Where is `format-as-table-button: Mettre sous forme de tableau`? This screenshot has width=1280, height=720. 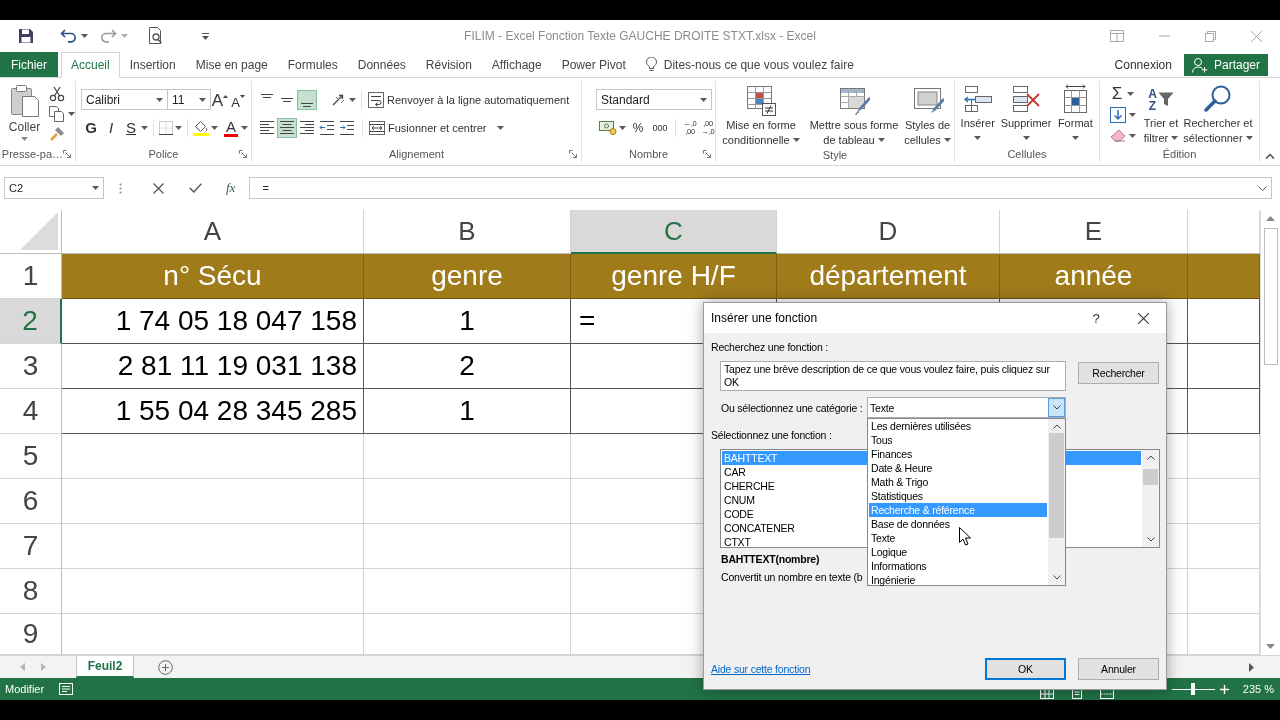 format-as-table-button: Mettre sous forme de tableau is located at coordinates (854, 114).